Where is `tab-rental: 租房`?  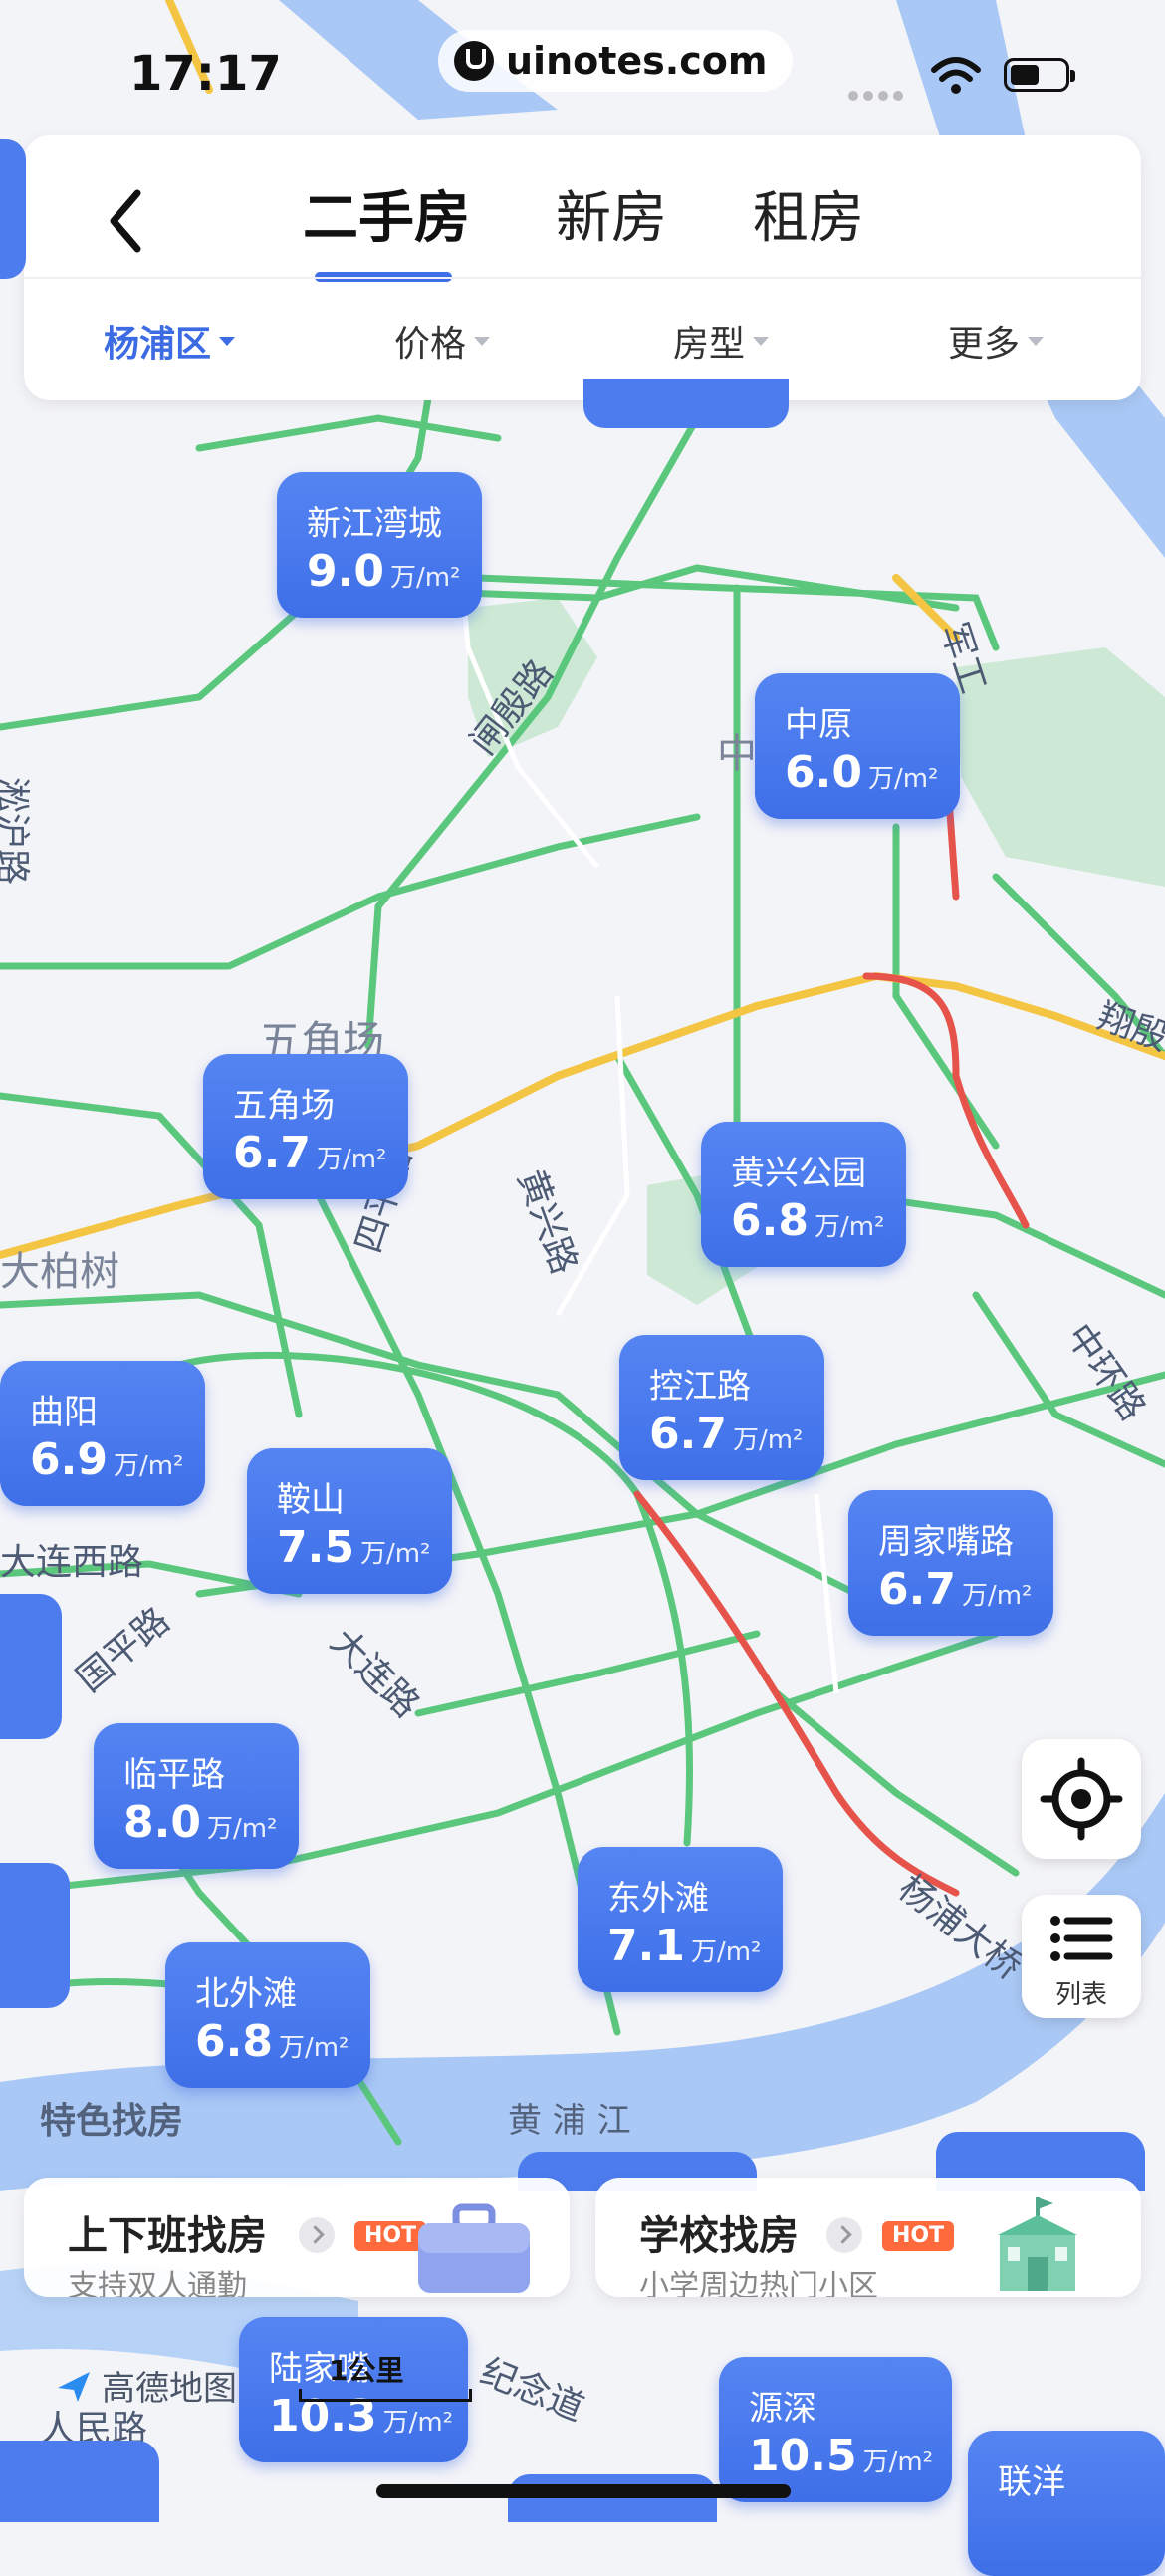
tab-rental: 租房 is located at coordinates (808, 213).